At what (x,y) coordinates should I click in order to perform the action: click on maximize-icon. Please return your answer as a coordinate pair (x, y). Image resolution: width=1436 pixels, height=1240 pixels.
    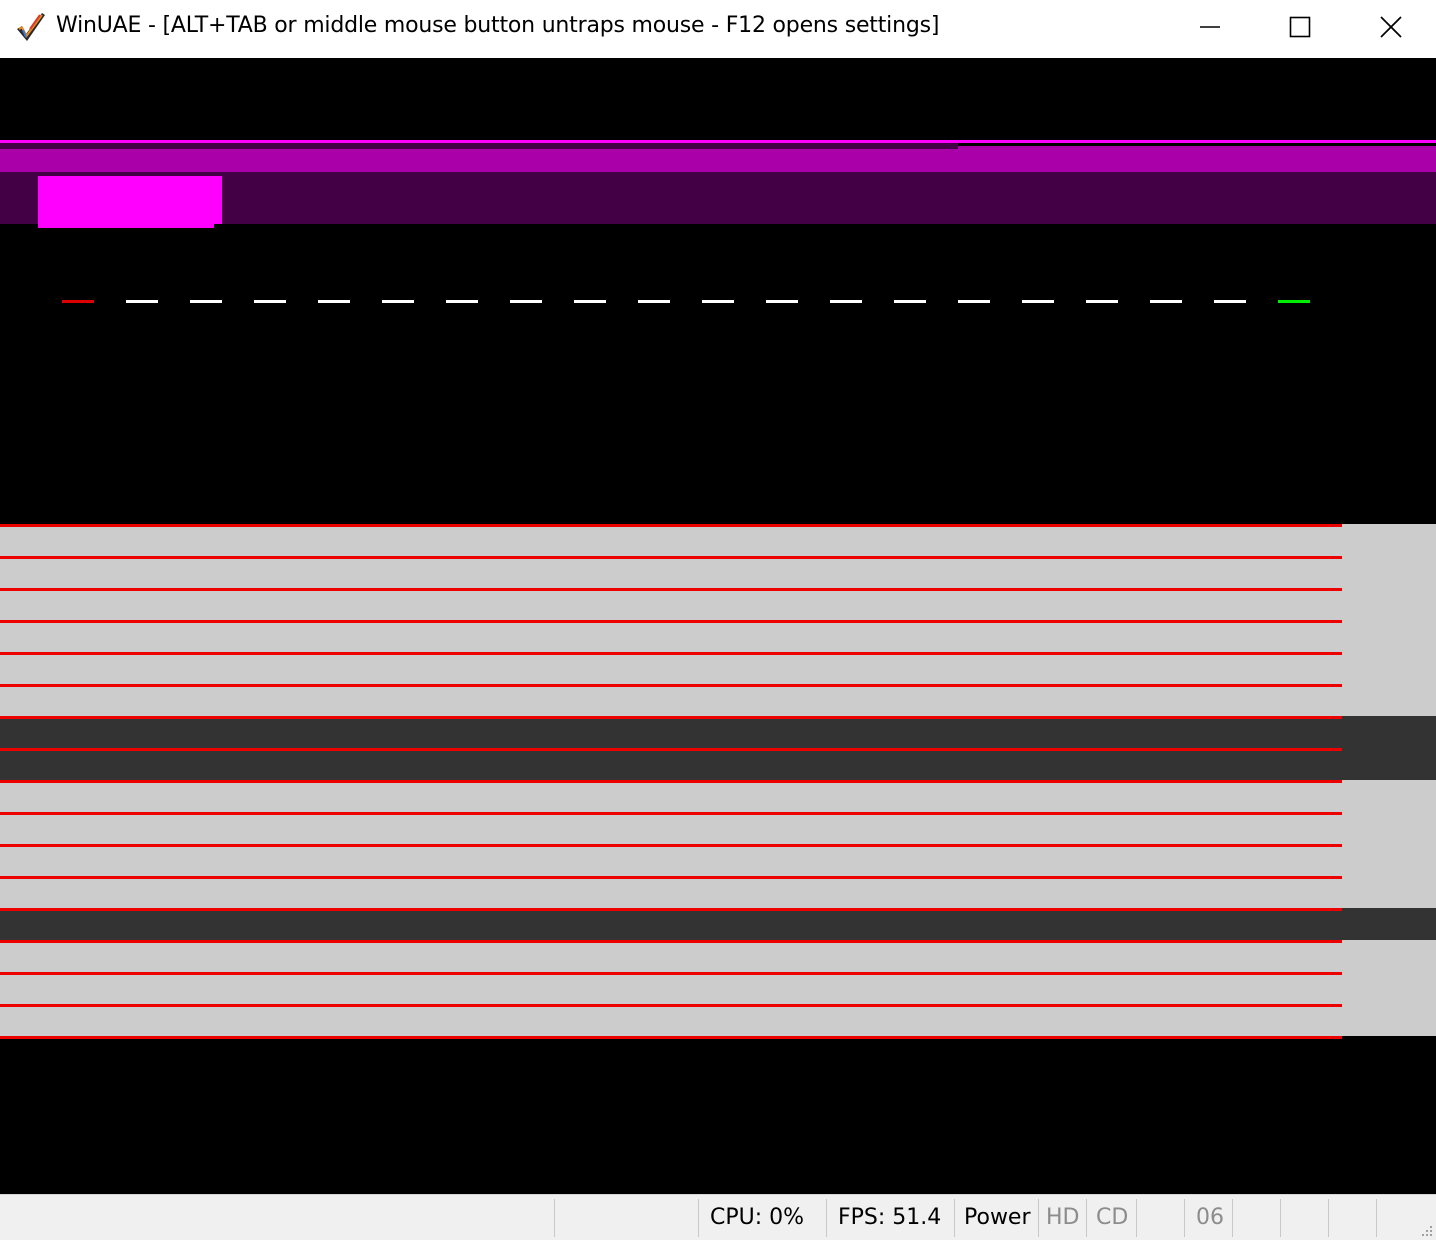
    Looking at the image, I should click on (1300, 27).